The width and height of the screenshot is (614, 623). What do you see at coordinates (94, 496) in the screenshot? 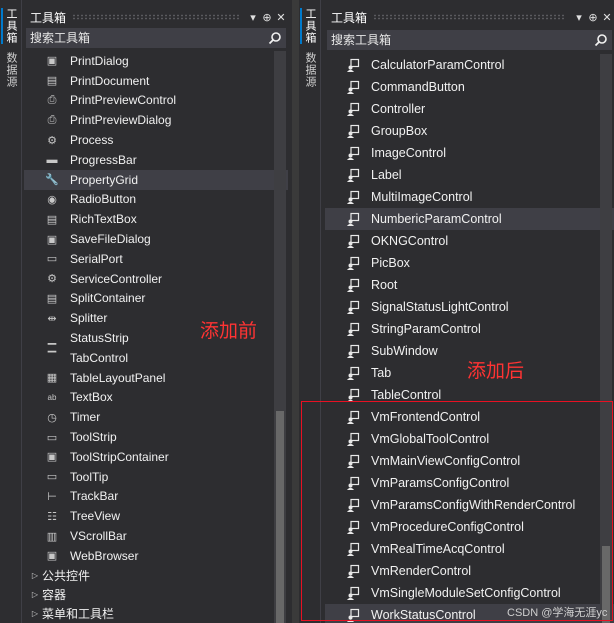
I see `toolbox-item-label: TrackBar` at bounding box center [94, 496].